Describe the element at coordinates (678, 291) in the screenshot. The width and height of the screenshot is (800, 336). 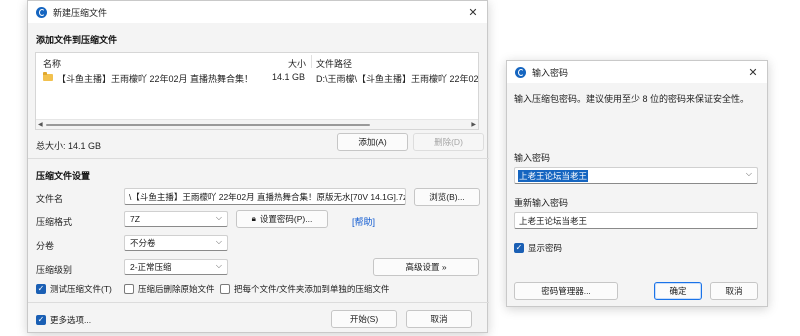
I see `ok-button: 确定` at that location.